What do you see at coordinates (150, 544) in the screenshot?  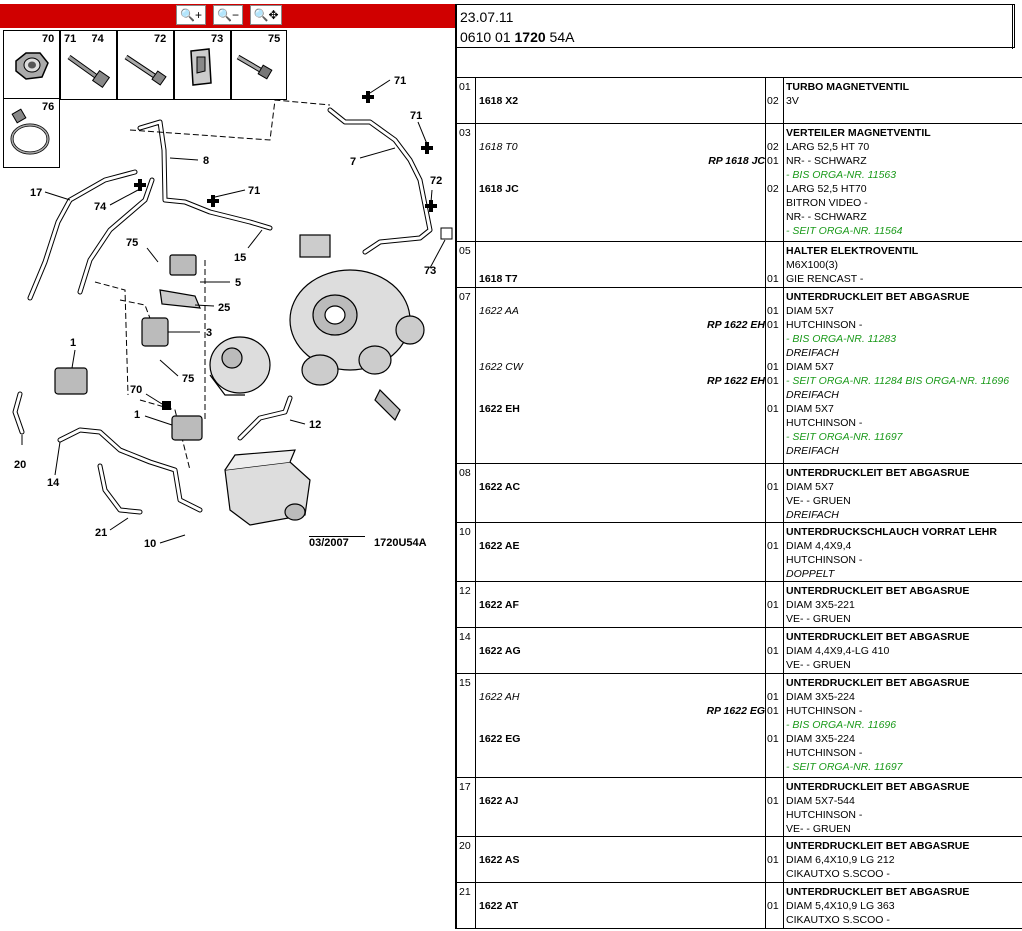 I see `callout-10: 10` at bounding box center [150, 544].